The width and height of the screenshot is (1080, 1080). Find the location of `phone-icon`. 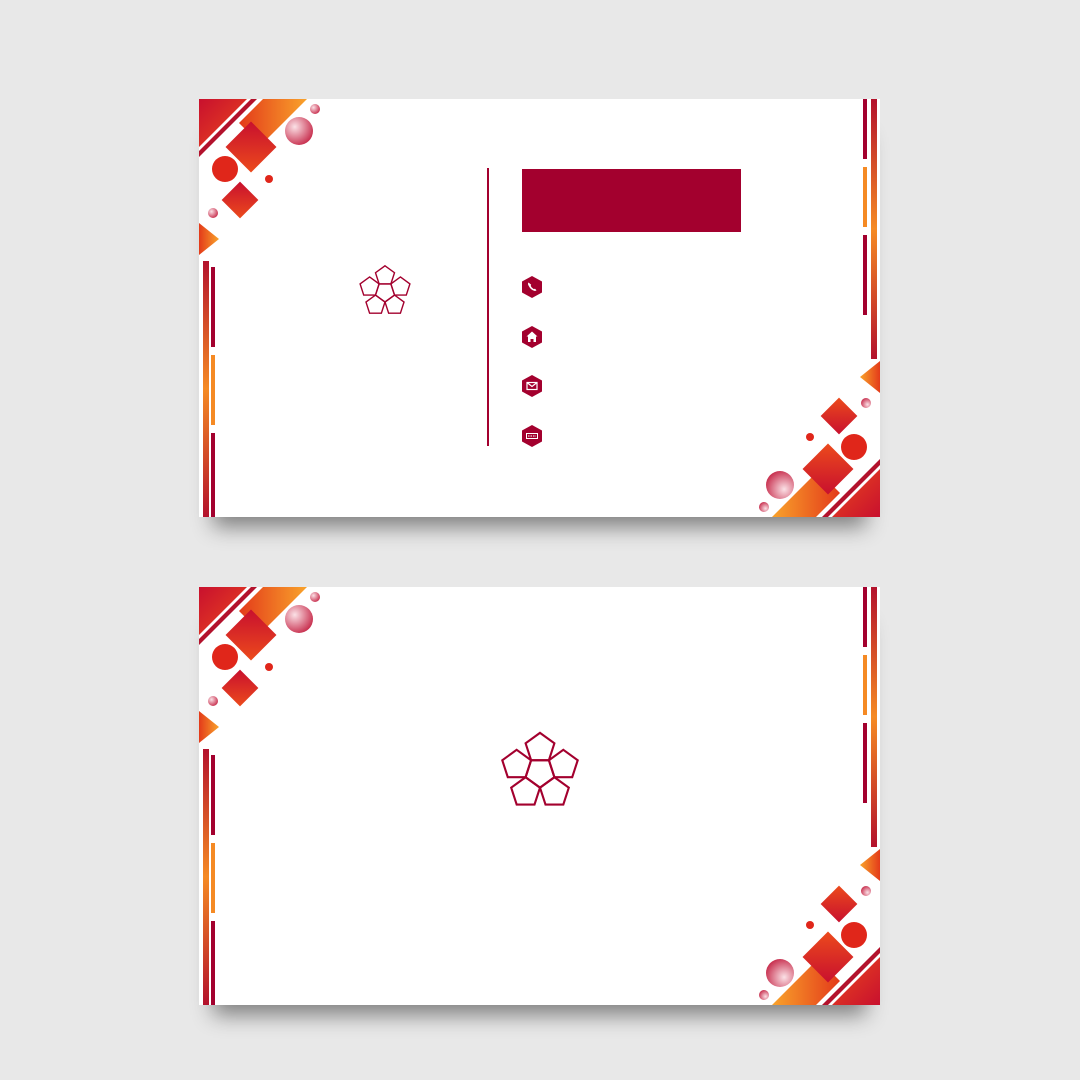

phone-icon is located at coordinates (532, 287).